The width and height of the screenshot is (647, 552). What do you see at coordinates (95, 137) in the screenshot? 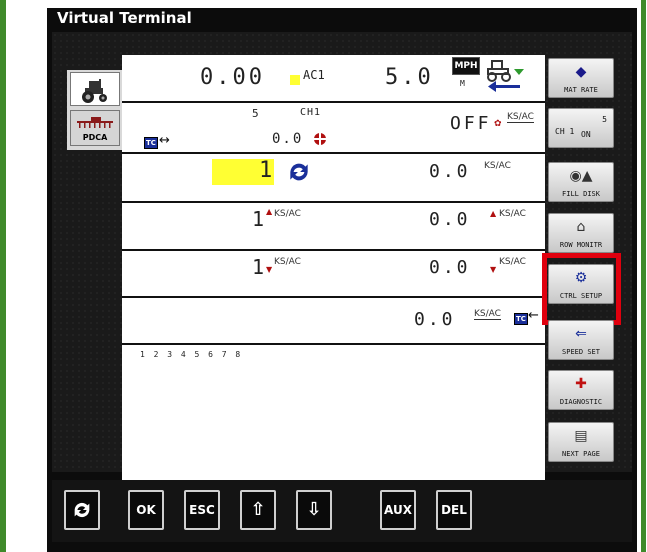
I see `tab-pdca-label: PDCA` at bounding box center [95, 137].